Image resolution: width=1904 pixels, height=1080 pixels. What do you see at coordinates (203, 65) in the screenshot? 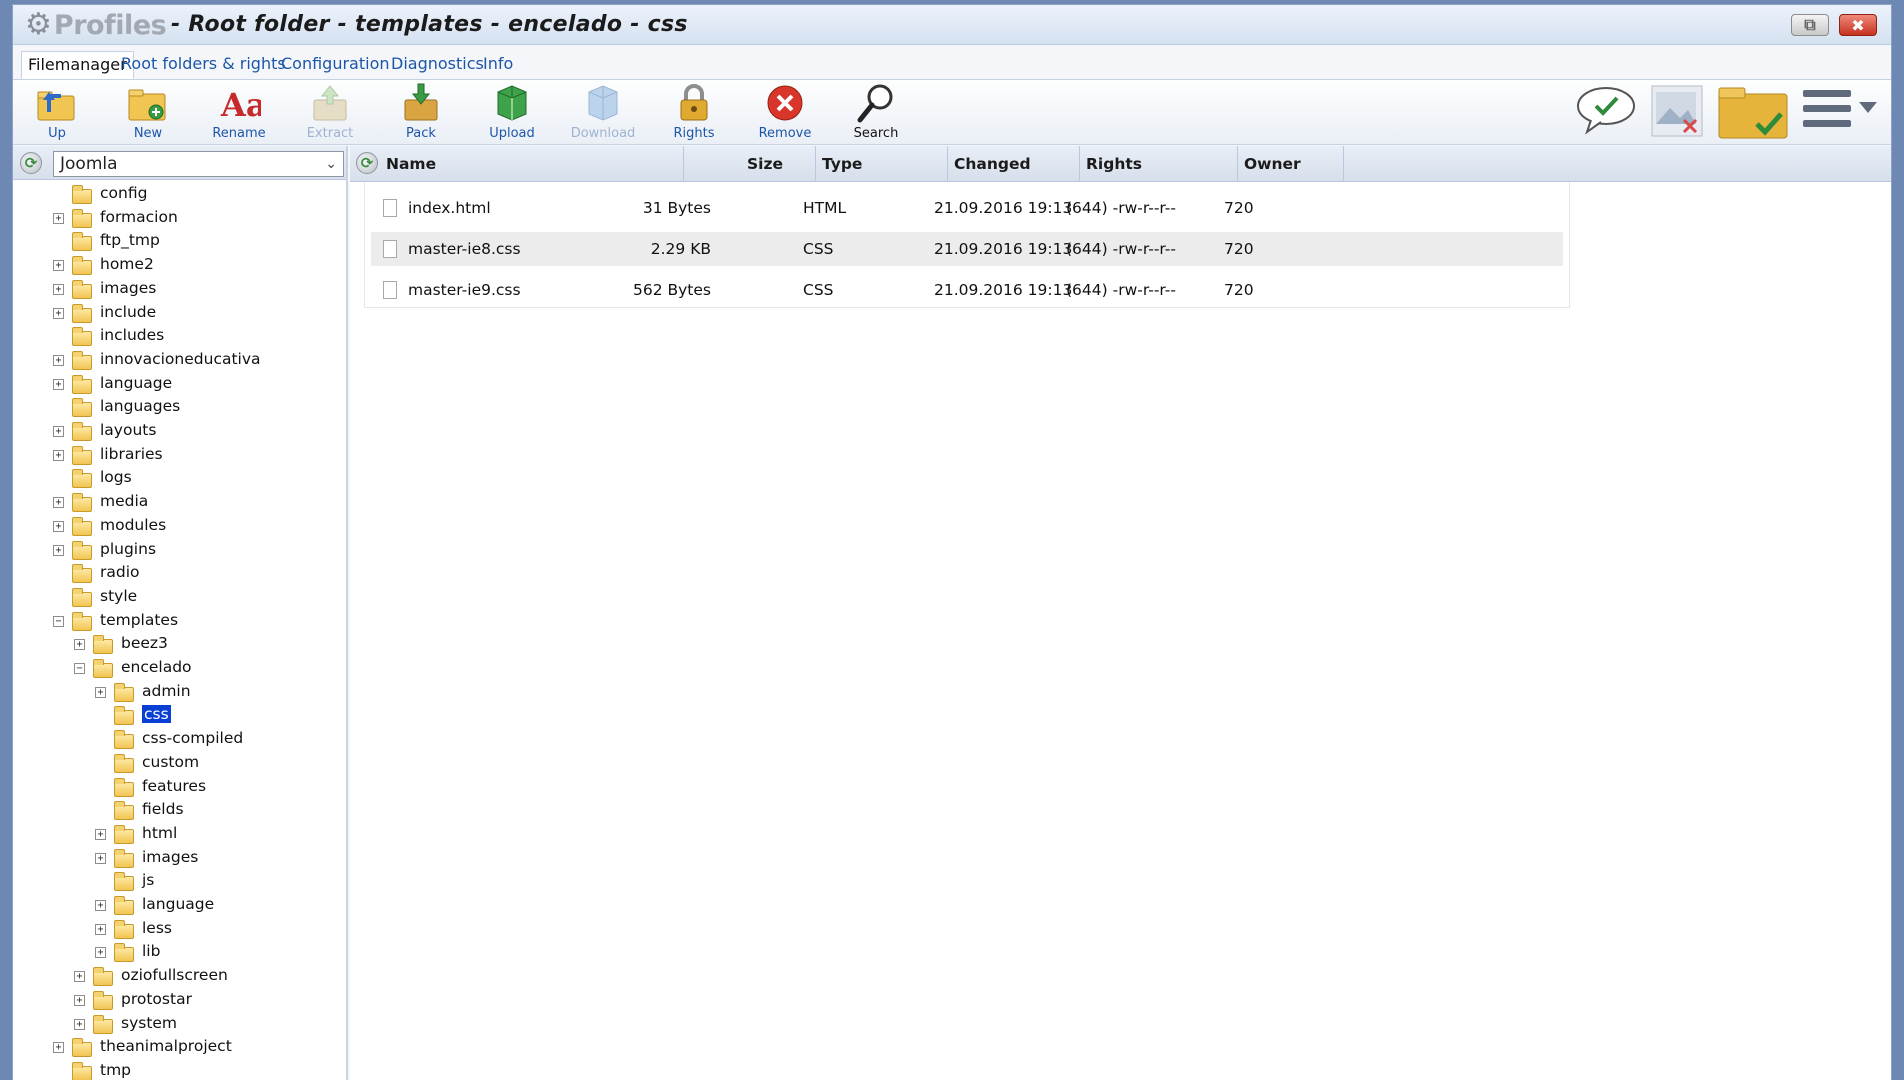
I see `tab-root-folders-rights: Root folders & rights` at bounding box center [203, 65].